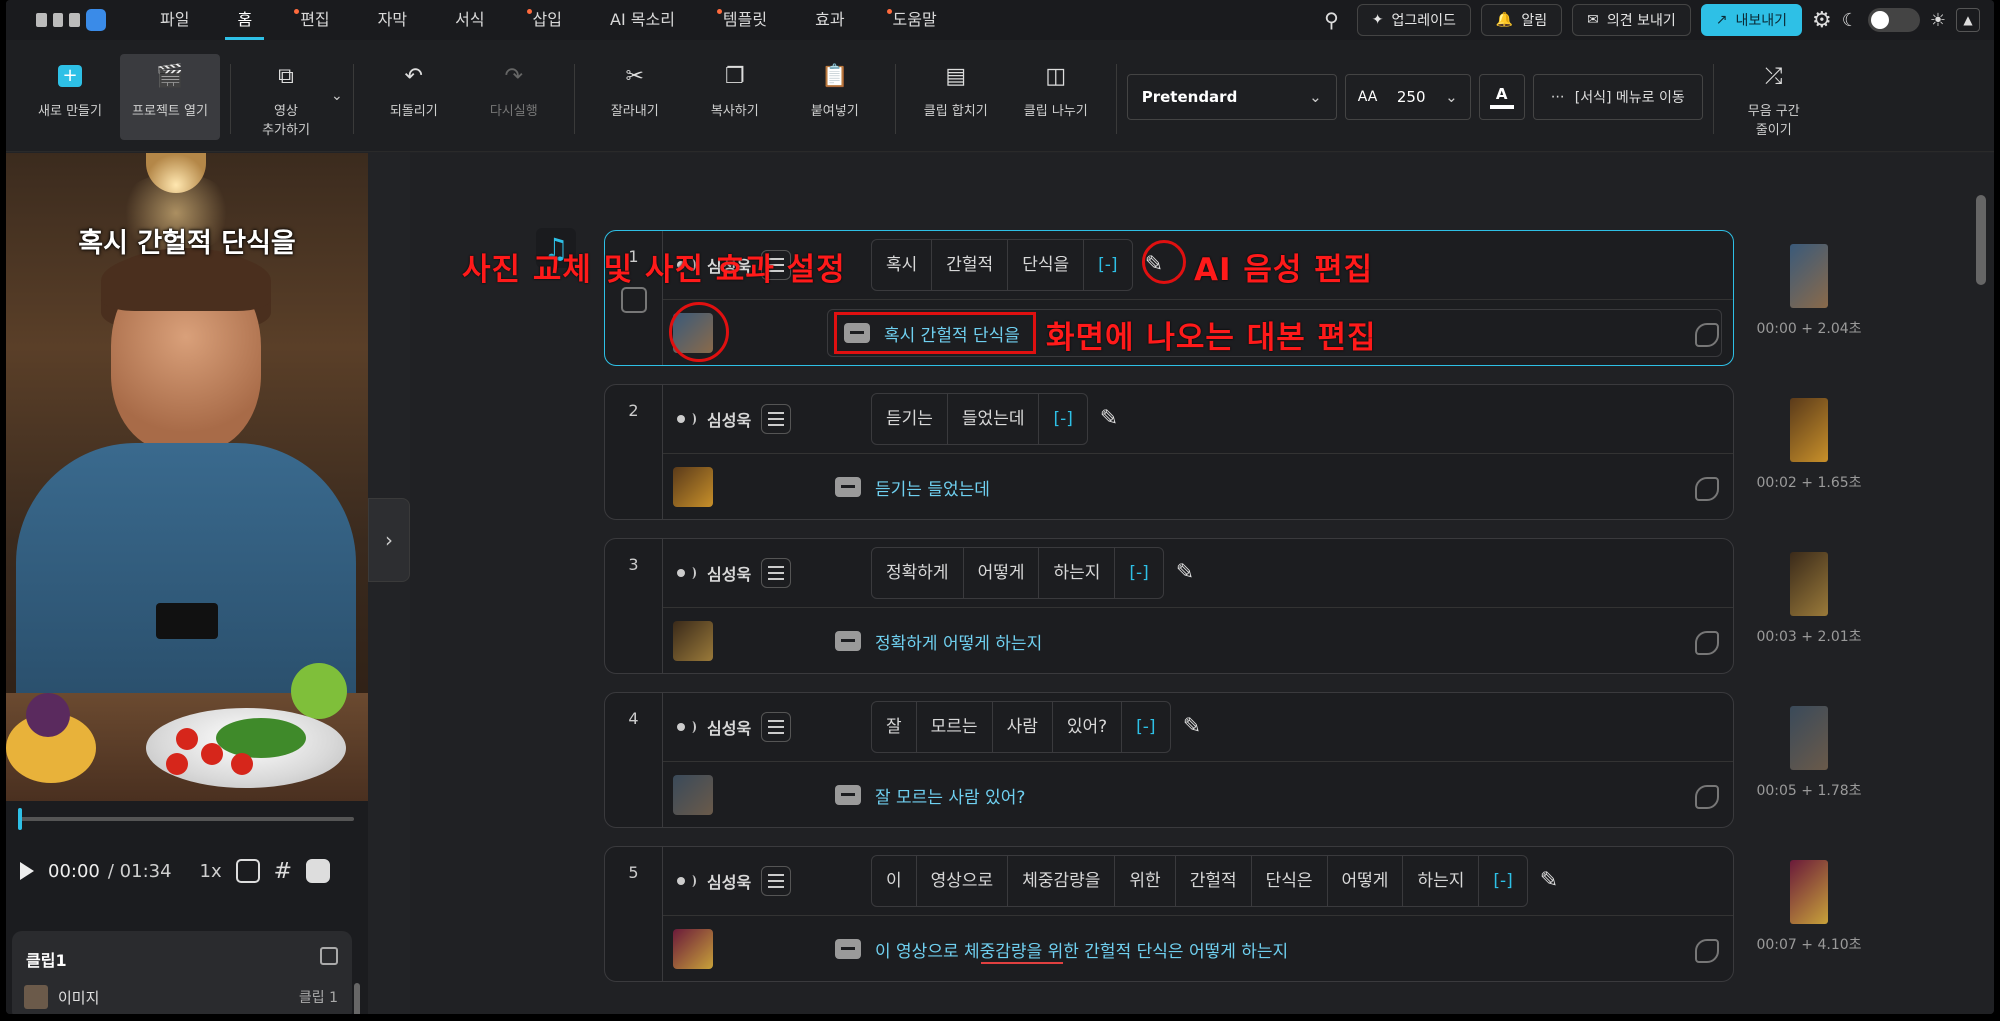 The image size is (2000, 1021). I want to click on external-link-icon, so click(329, 956).